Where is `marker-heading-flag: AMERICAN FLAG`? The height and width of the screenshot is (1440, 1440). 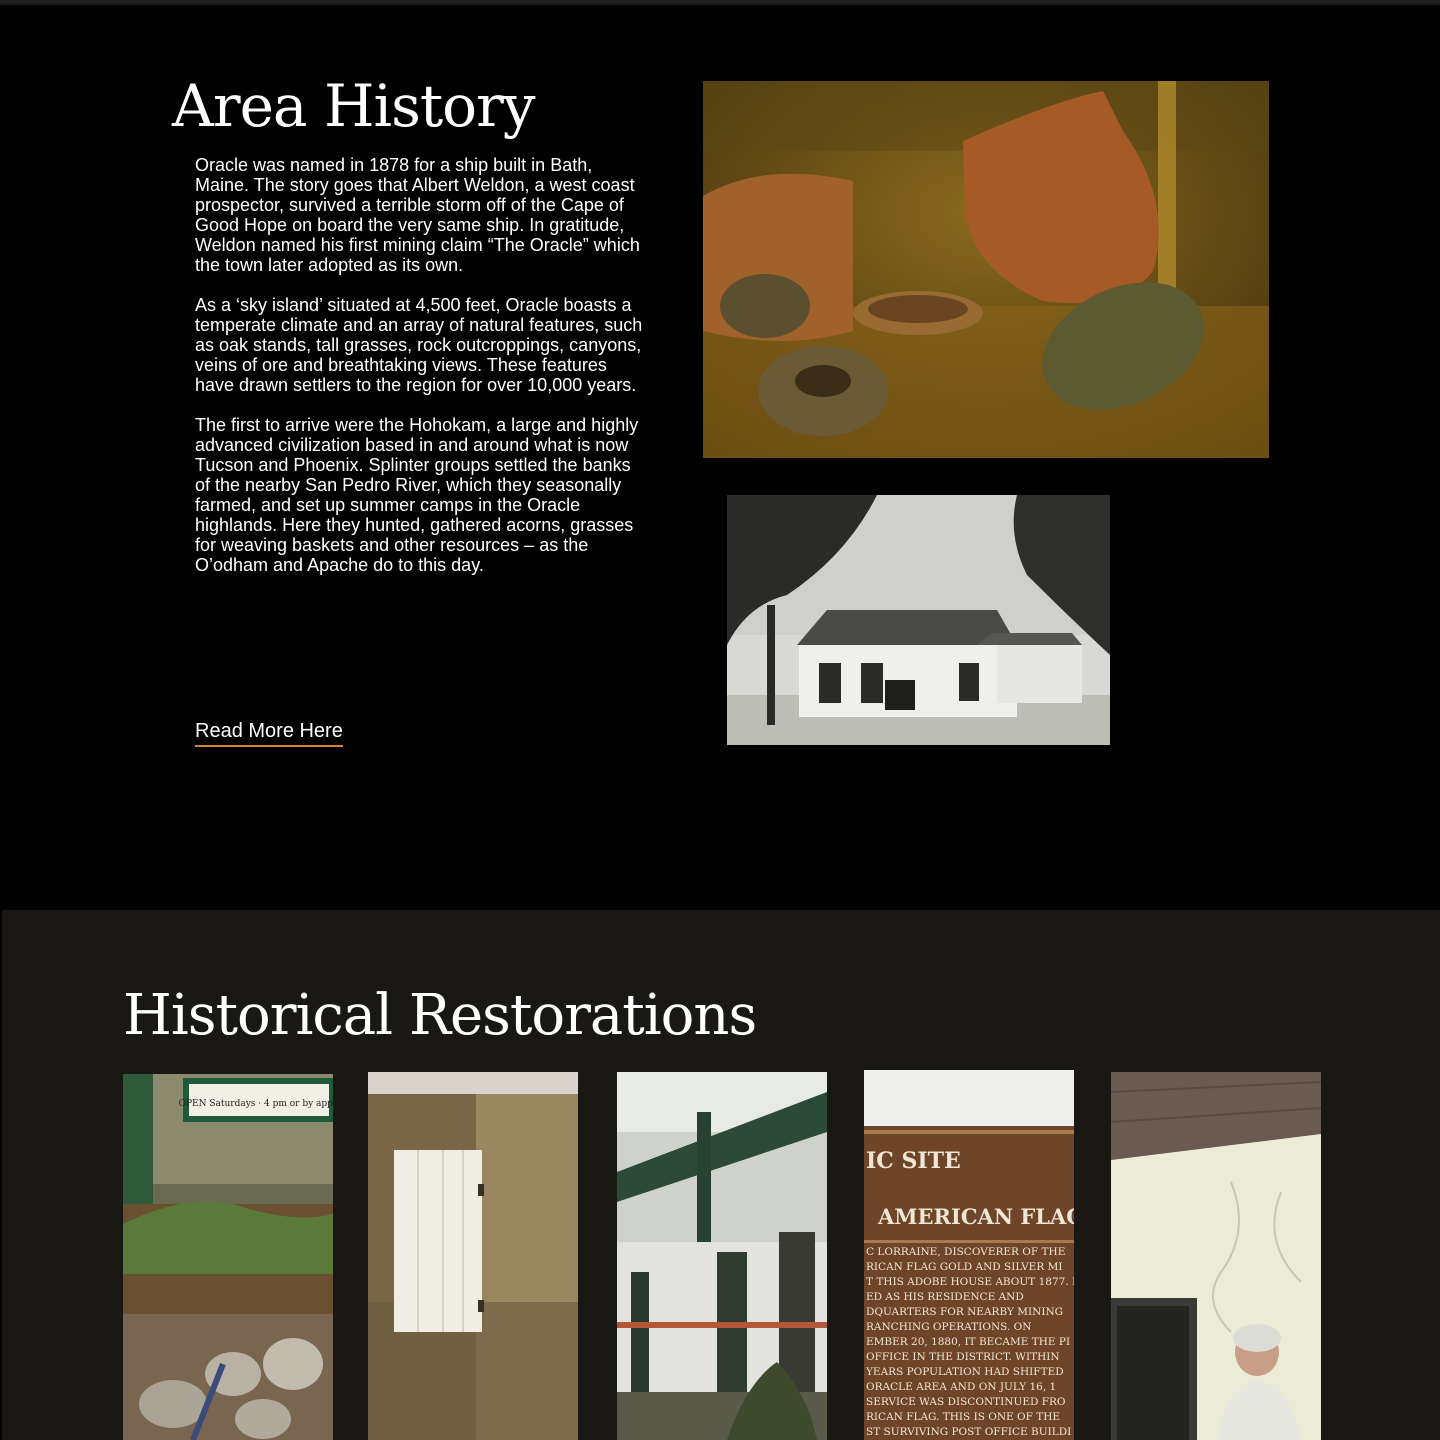 marker-heading-flag: AMERICAN FLAG is located at coordinates (975, 1216).